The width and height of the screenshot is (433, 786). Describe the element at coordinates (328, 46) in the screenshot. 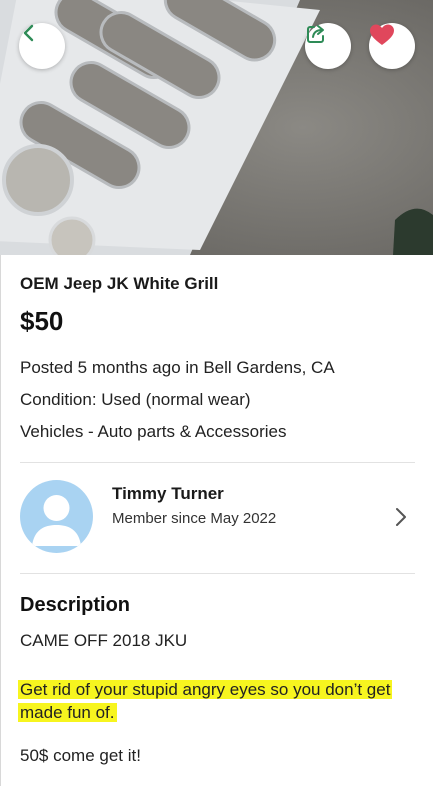

I see `share-button` at that location.